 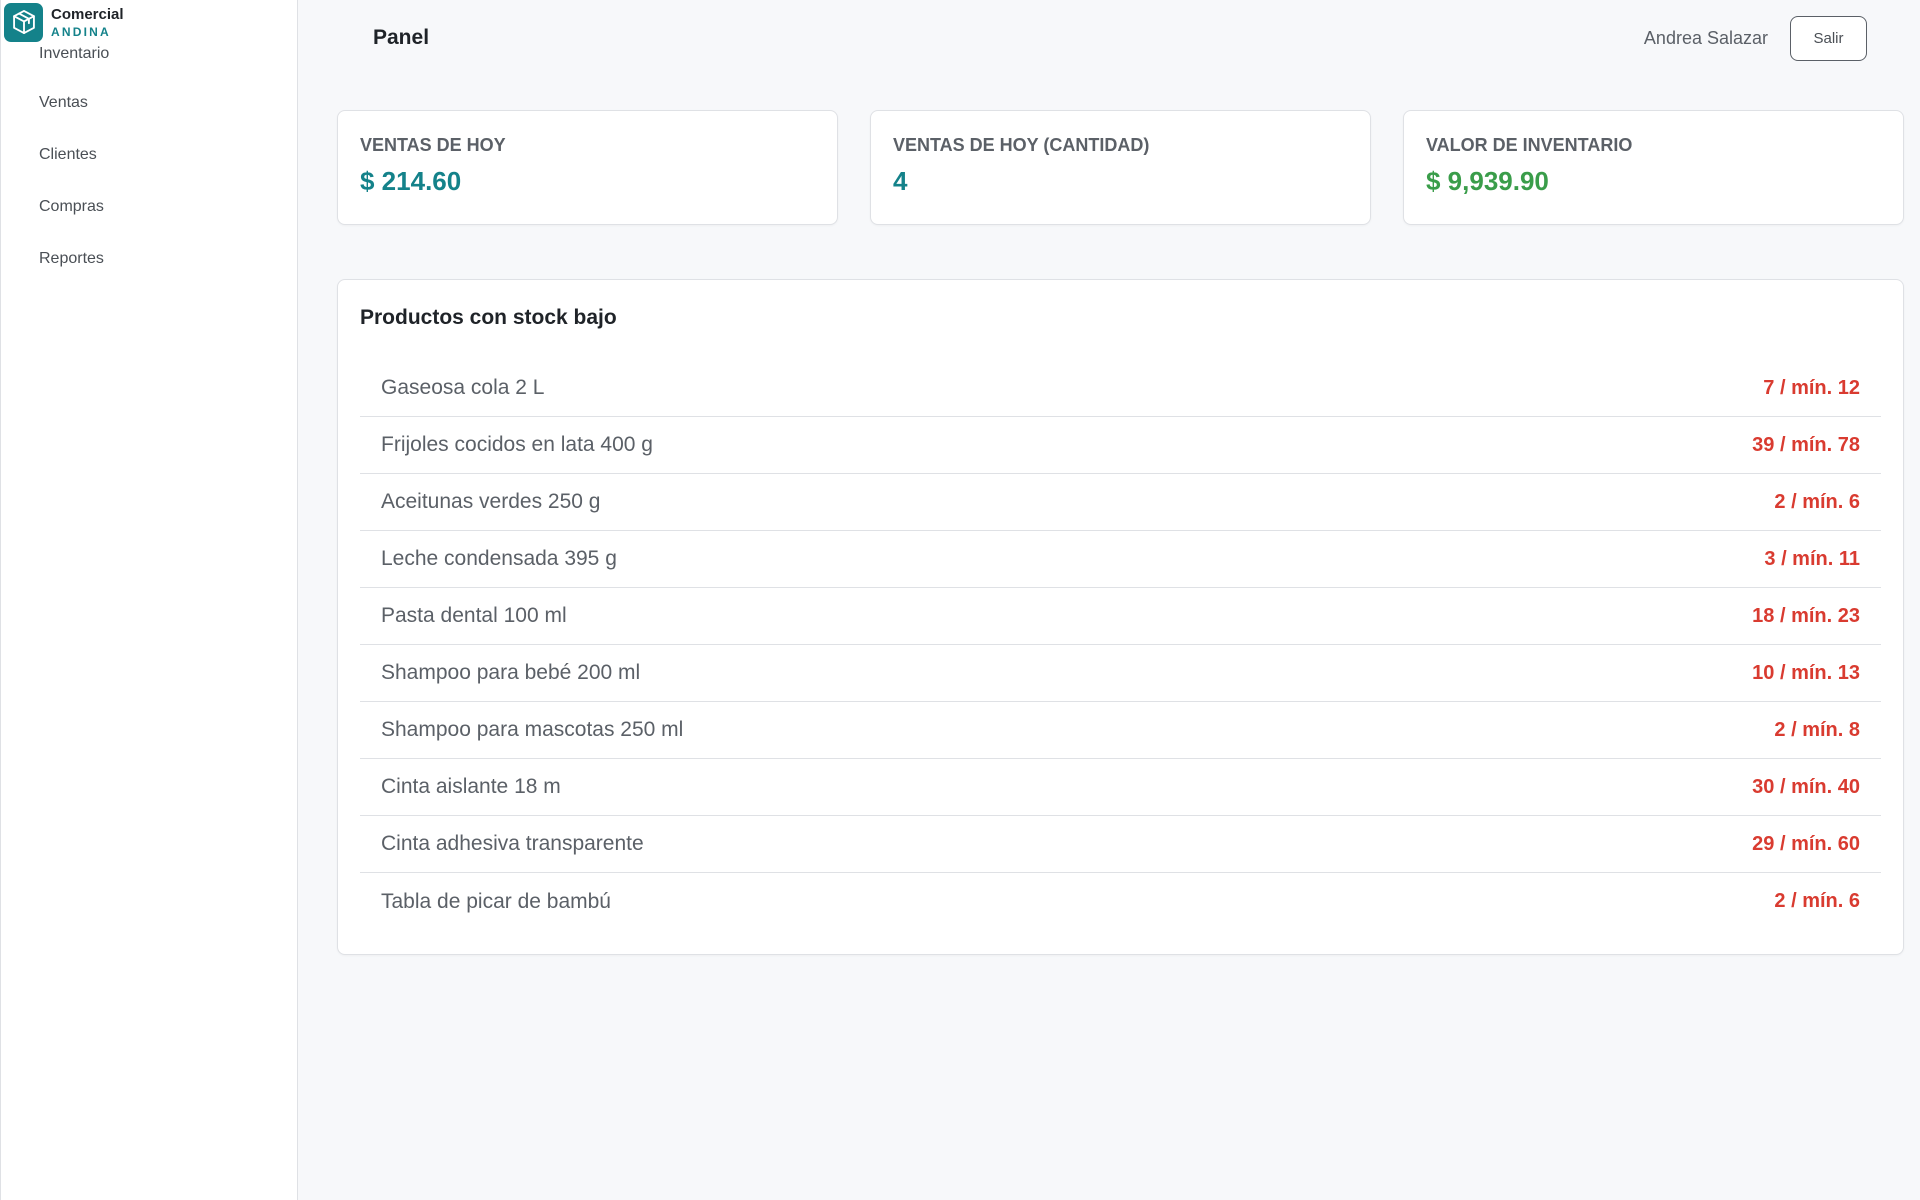 What do you see at coordinates (149, 22) in the screenshot?
I see `brand: Comercial ANDINA` at bounding box center [149, 22].